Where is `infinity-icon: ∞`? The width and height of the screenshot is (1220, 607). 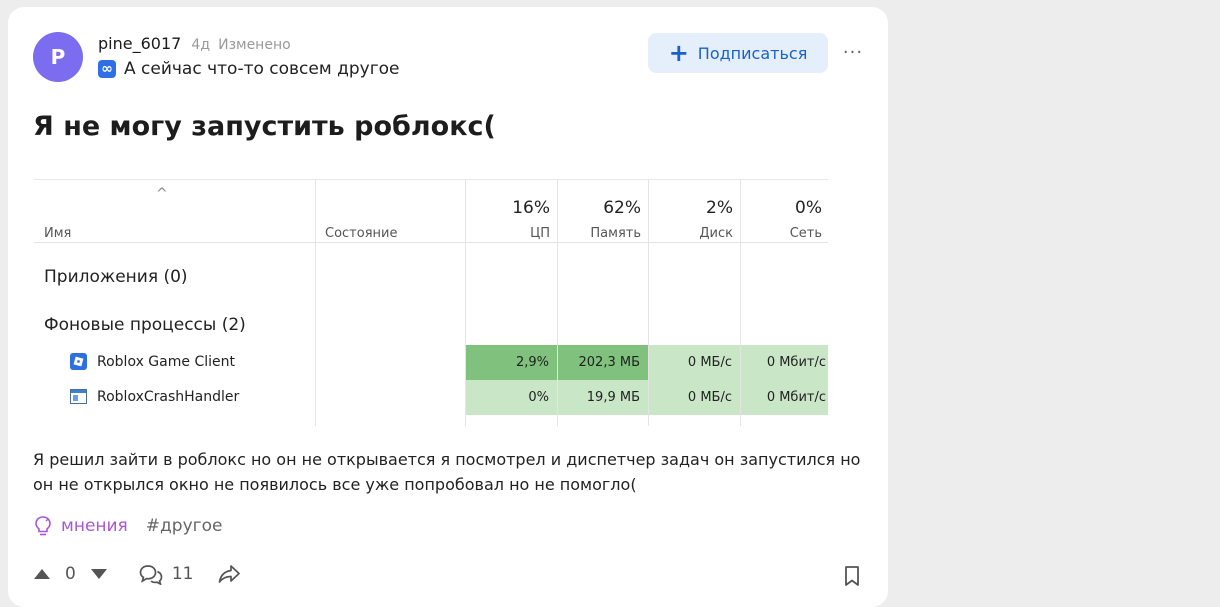
infinity-icon: ∞ is located at coordinates (107, 69).